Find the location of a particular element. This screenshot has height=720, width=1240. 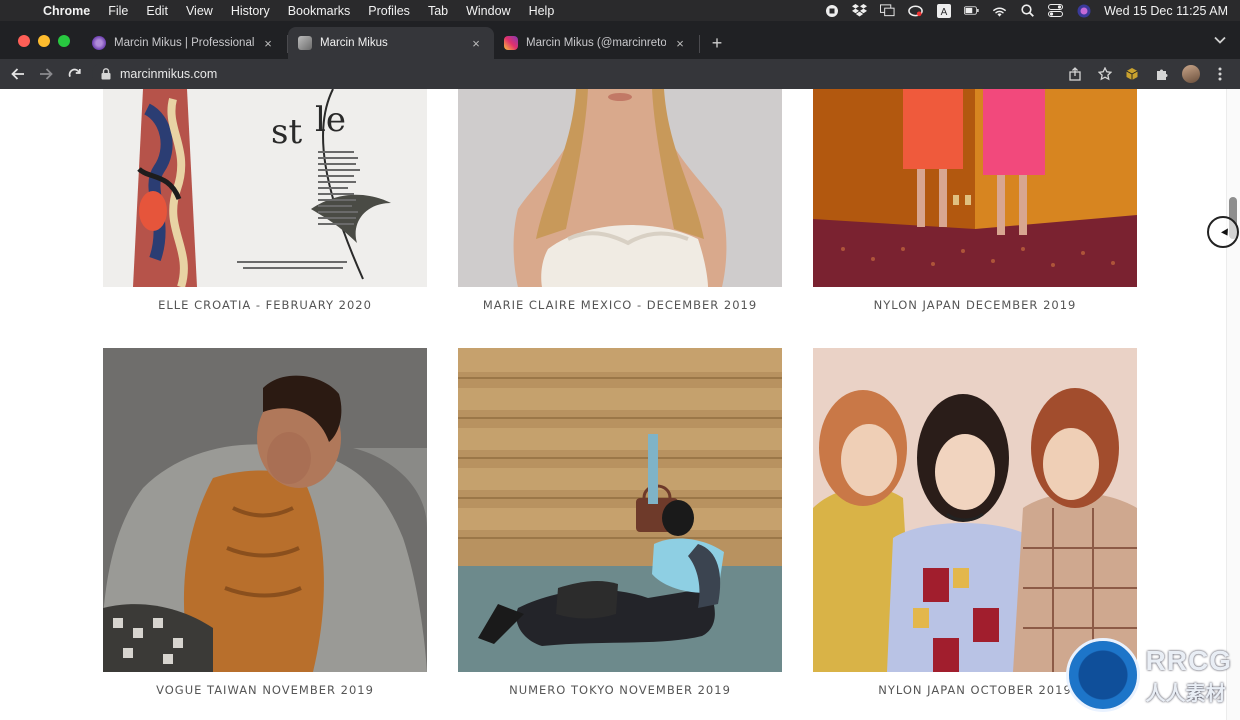

status-area: A Wed 15 Dec 11:25 AM is located at coordinates (1026, 10).